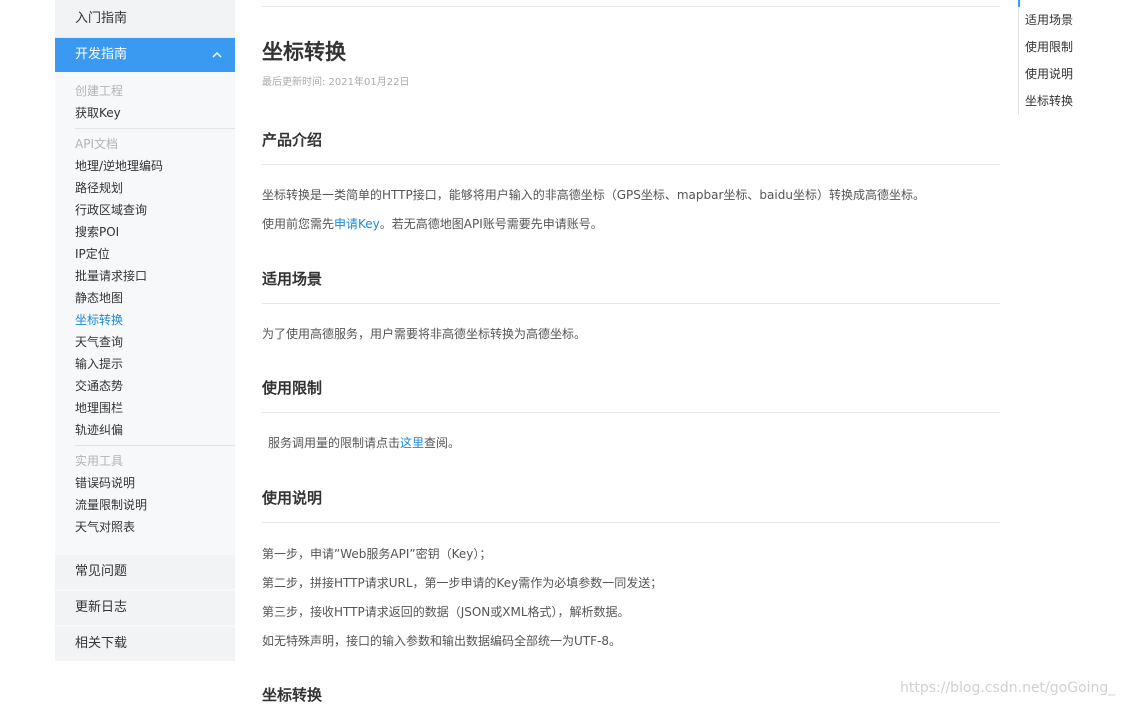 The width and height of the screenshot is (1123, 706). I want to click on section-heading-convert: 坐标转换, so click(292, 695).